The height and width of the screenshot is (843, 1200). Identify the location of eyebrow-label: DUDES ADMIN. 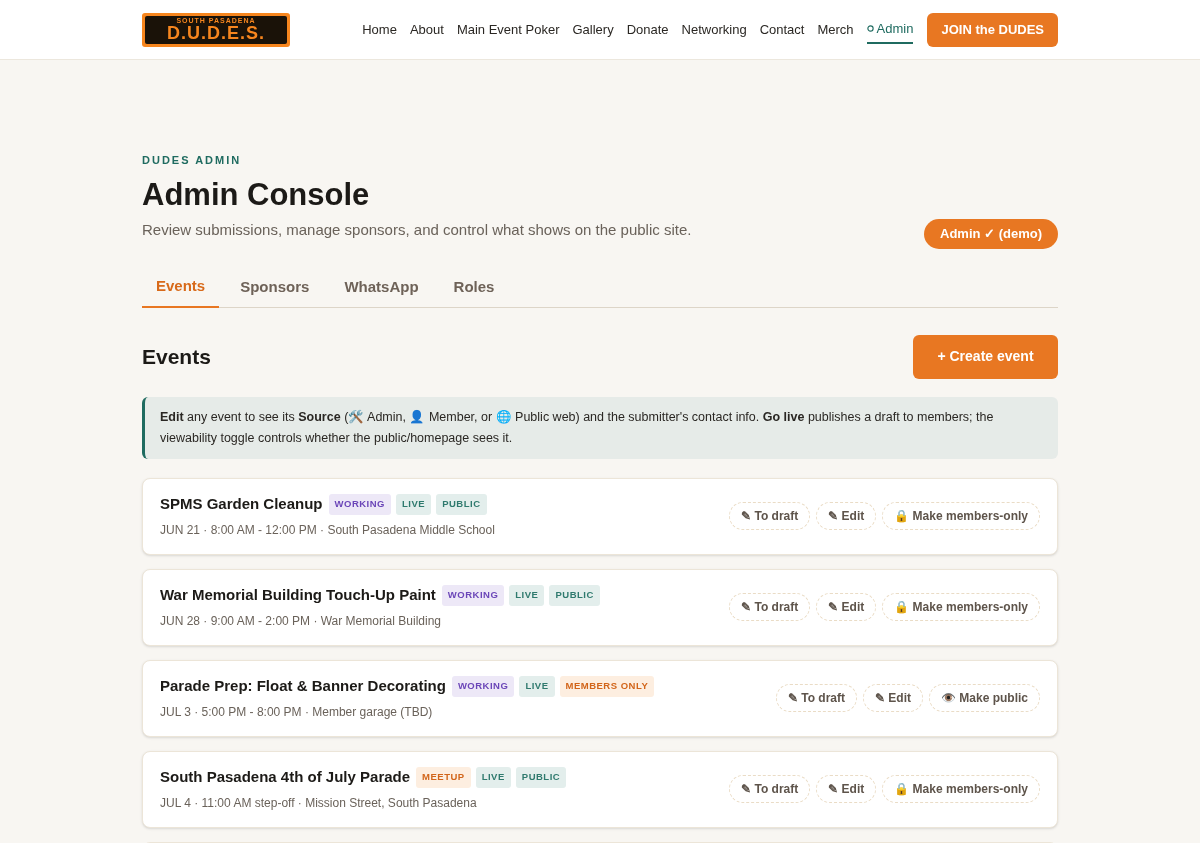
(192, 160).